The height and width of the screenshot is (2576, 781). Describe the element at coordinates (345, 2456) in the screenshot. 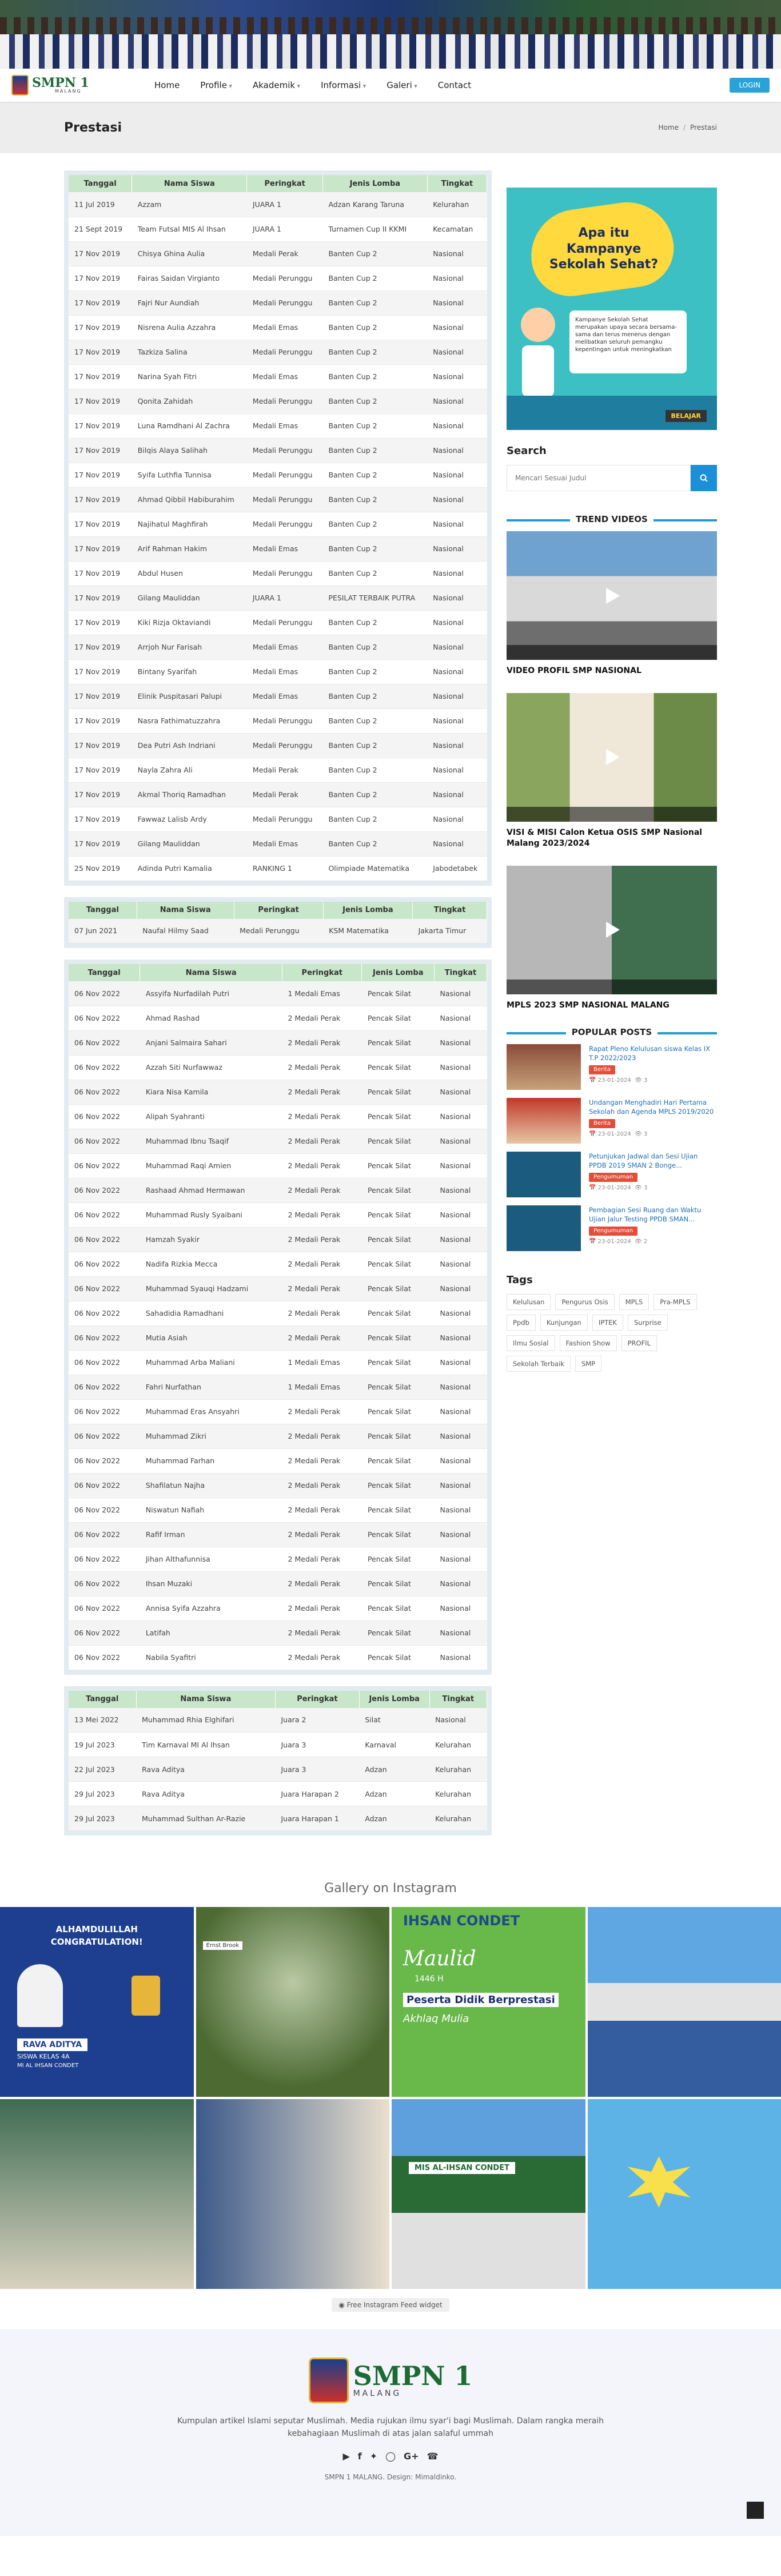

I see `youtube-icon: ▶` at that location.